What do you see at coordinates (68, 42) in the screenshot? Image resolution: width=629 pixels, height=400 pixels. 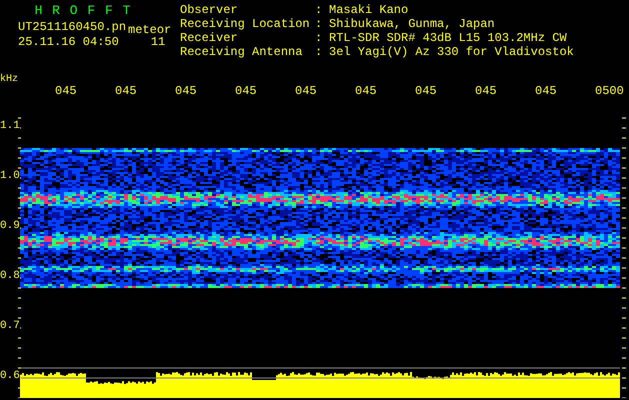 I see `date-time: 25.11.16 04:50` at bounding box center [68, 42].